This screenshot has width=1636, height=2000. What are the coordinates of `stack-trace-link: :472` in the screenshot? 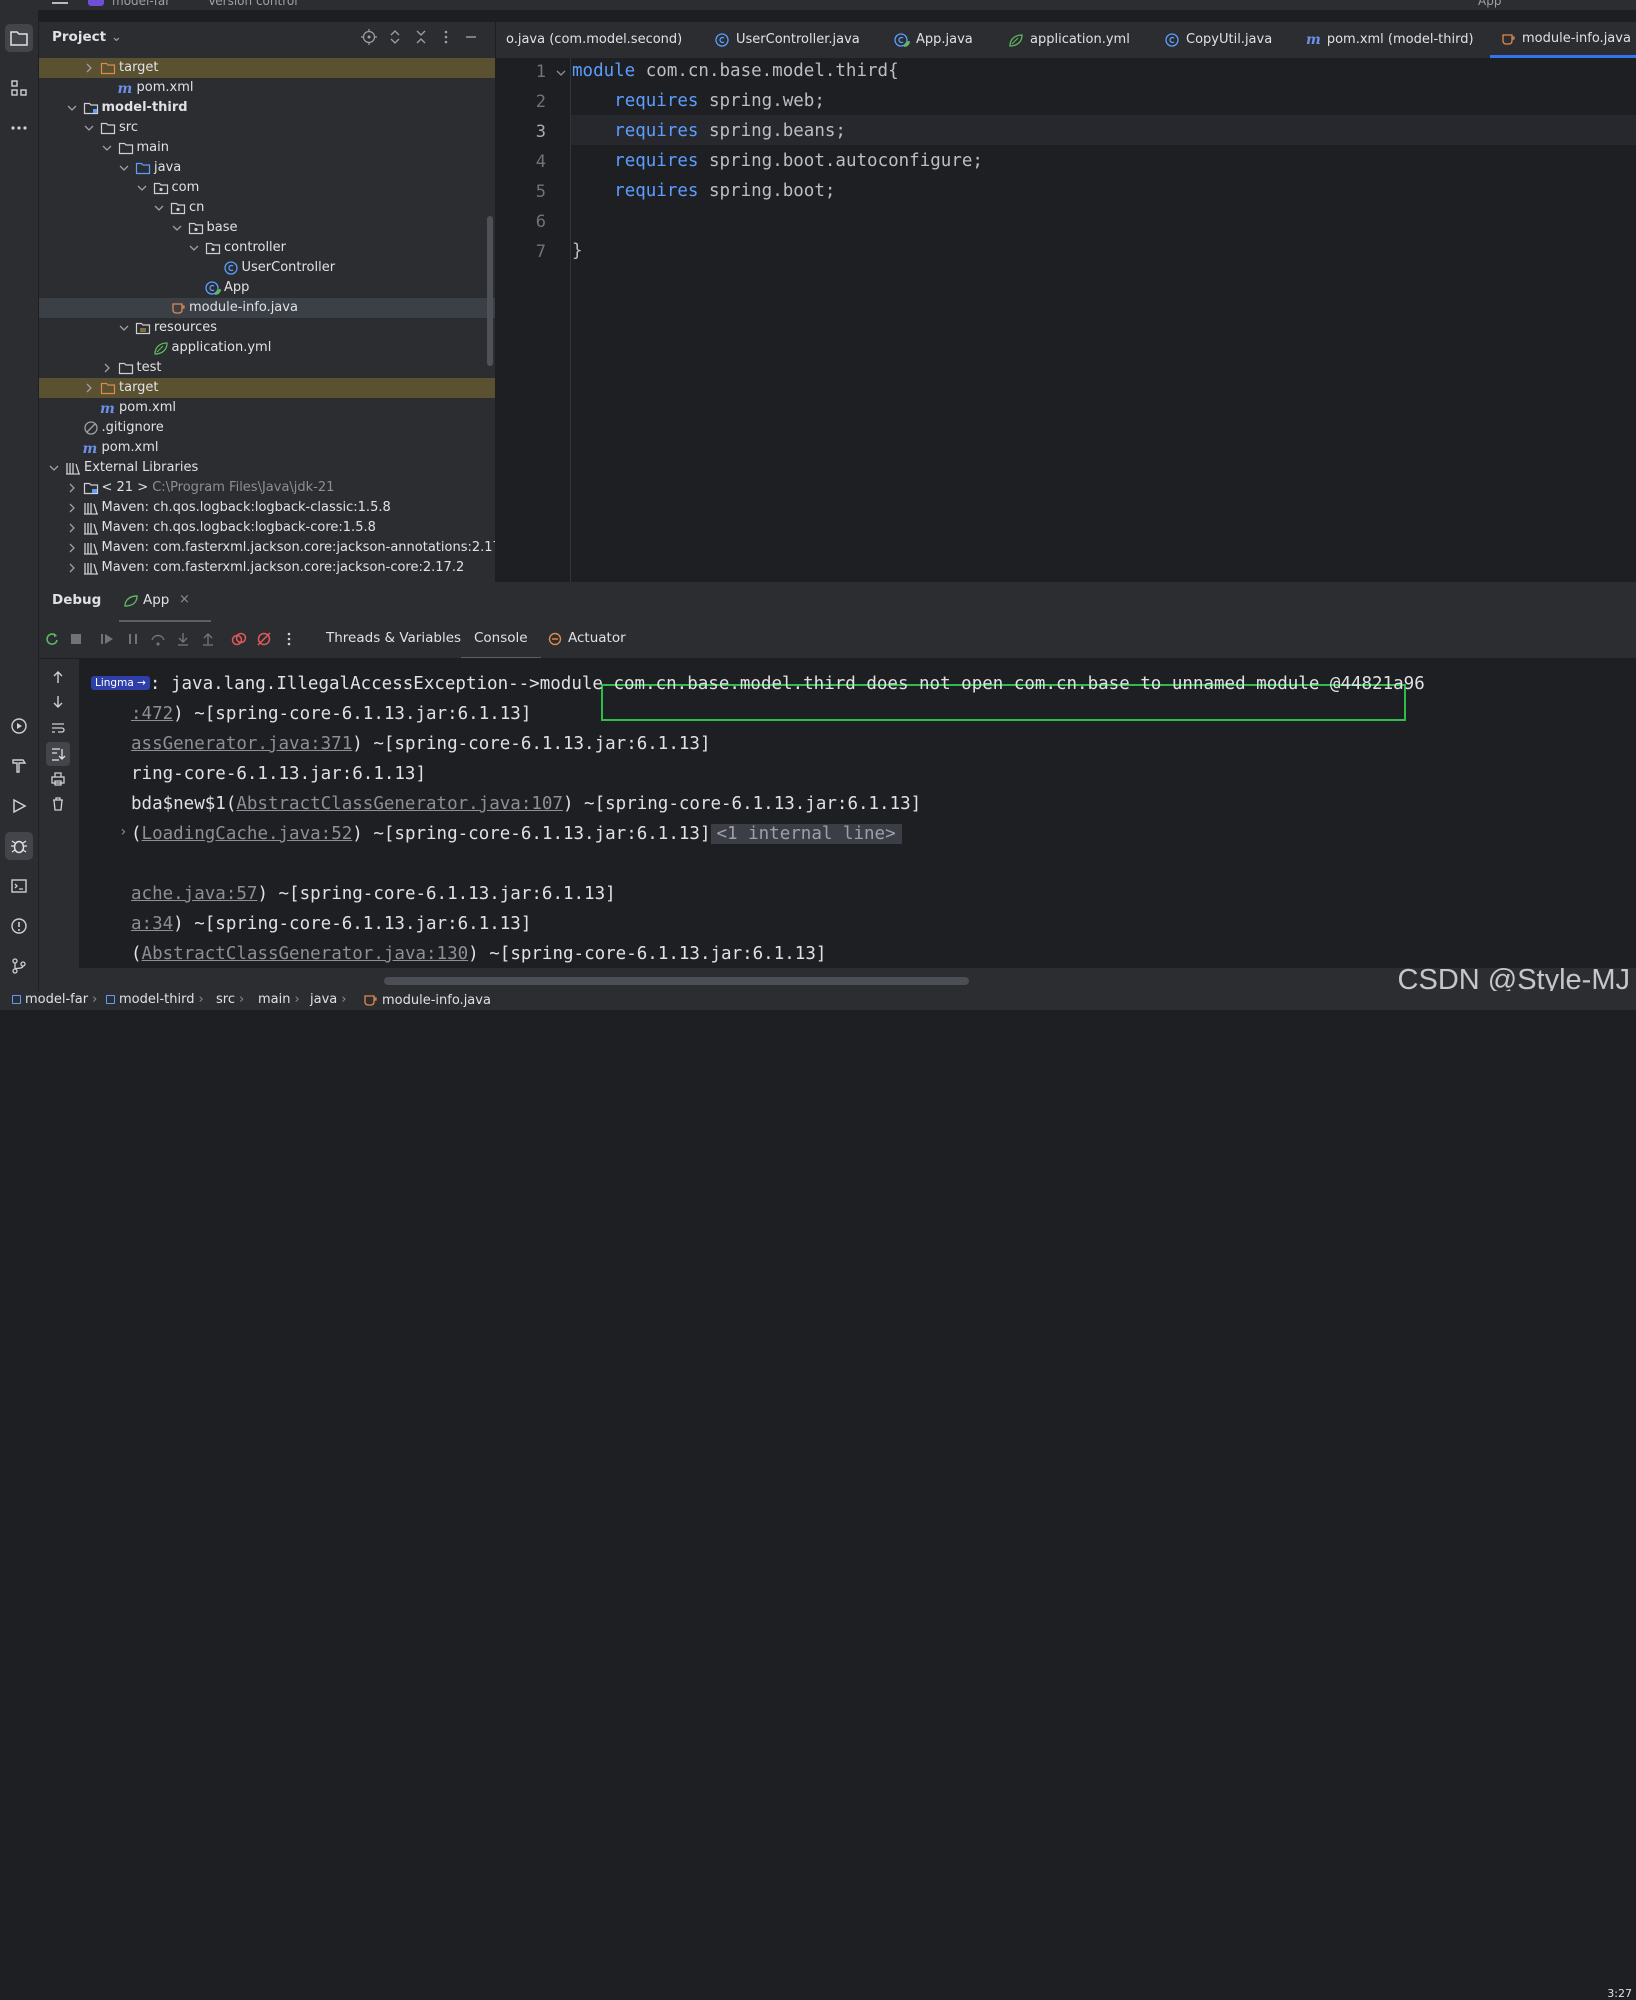 It's located at (152, 714).